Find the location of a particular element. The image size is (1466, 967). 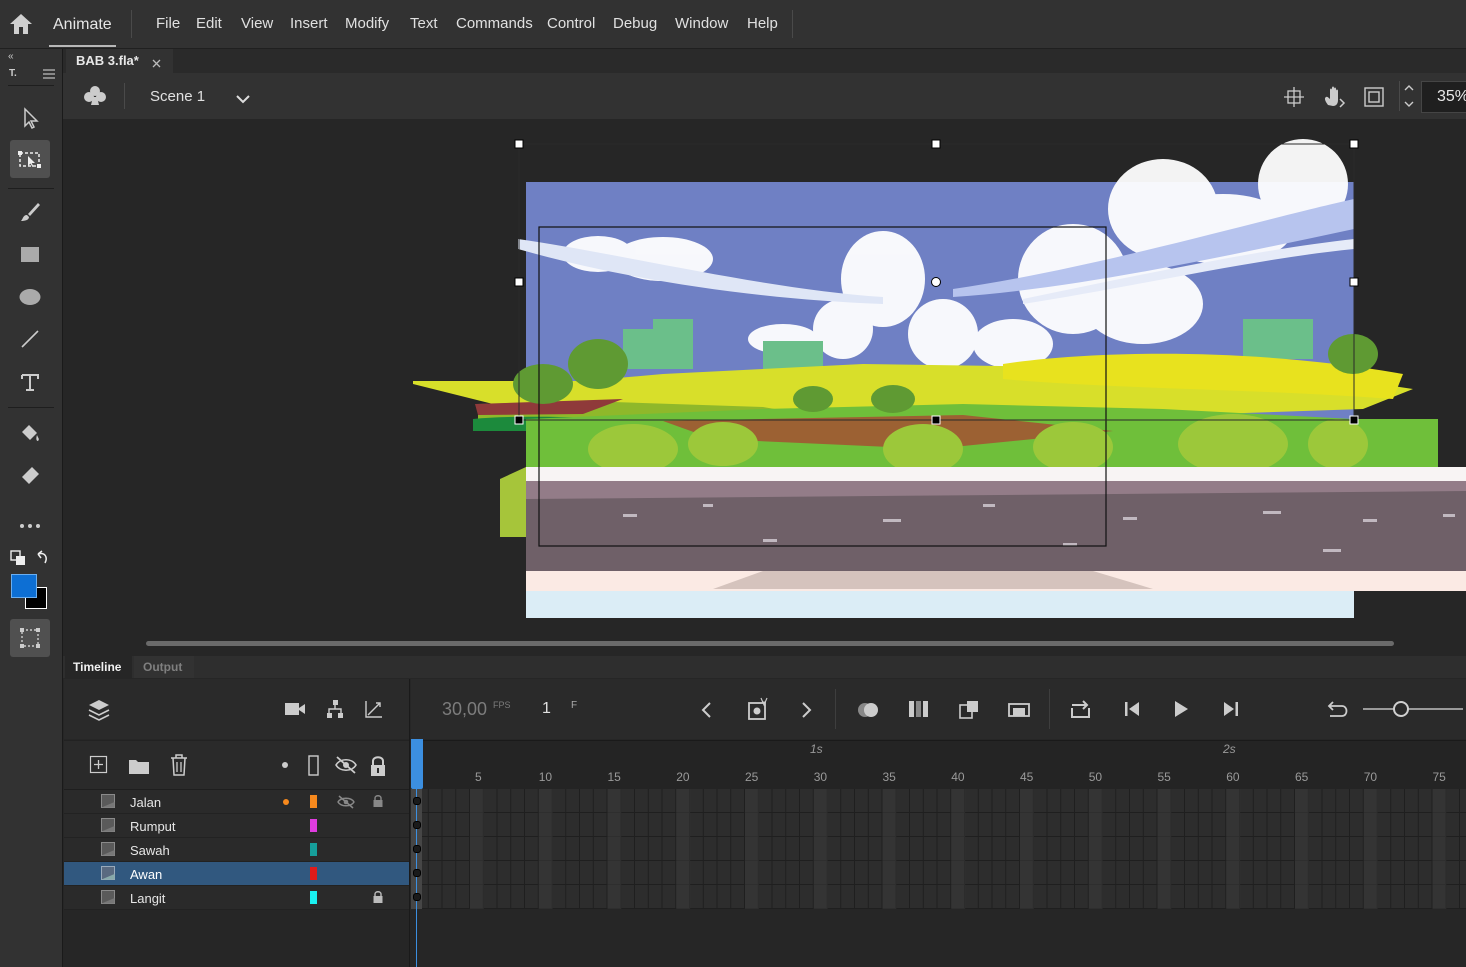

fit-stage-icon is located at coordinates (1374, 99).